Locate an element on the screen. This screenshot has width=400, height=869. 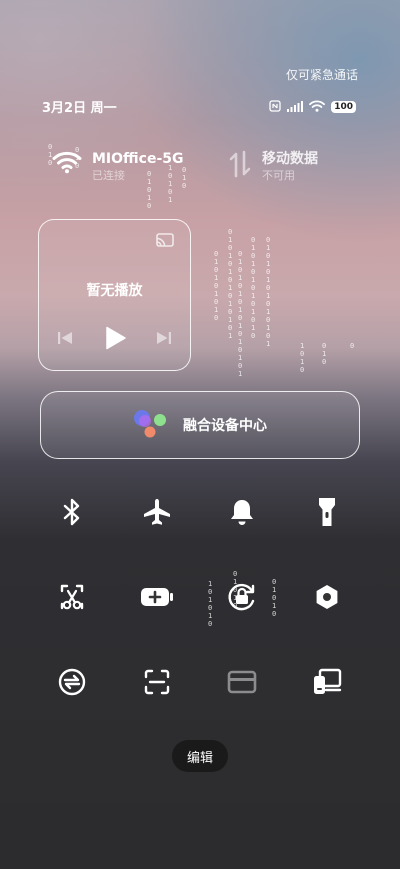
card-icon is located at coordinates (242, 682).